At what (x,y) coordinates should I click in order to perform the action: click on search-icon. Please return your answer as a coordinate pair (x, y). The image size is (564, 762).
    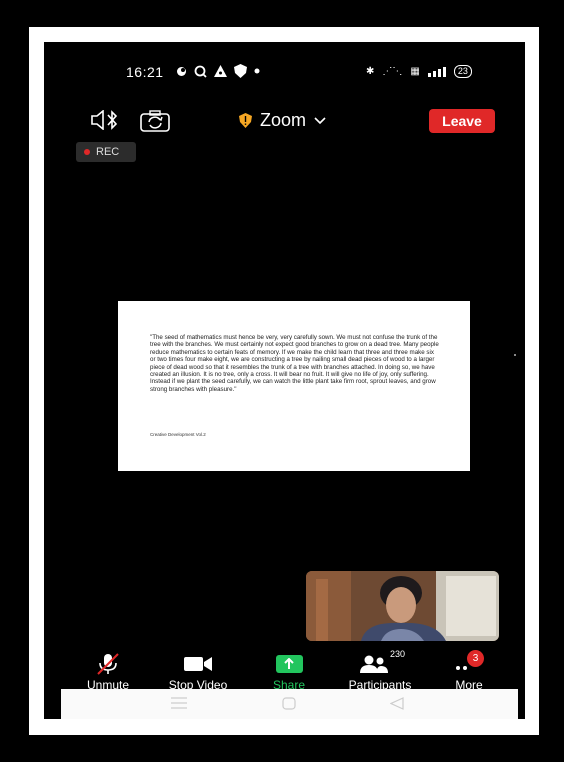
    Looking at the image, I should click on (200, 71).